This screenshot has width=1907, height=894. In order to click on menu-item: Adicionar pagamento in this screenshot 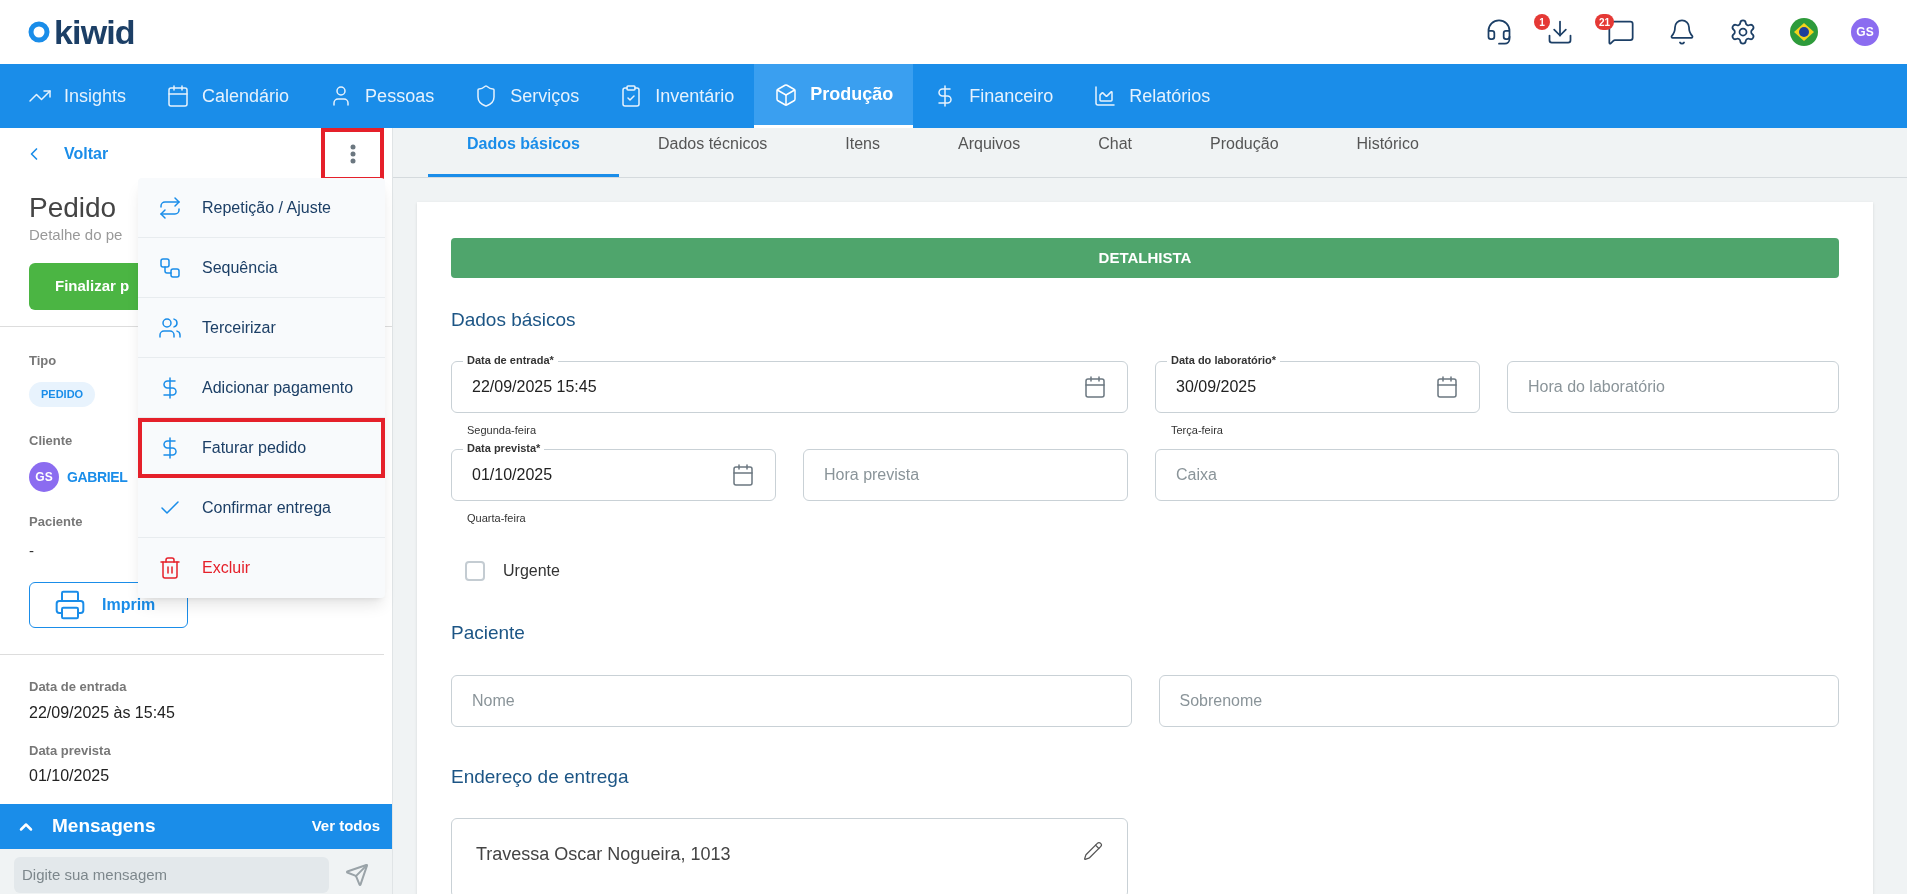, I will do `click(261, 388)`.